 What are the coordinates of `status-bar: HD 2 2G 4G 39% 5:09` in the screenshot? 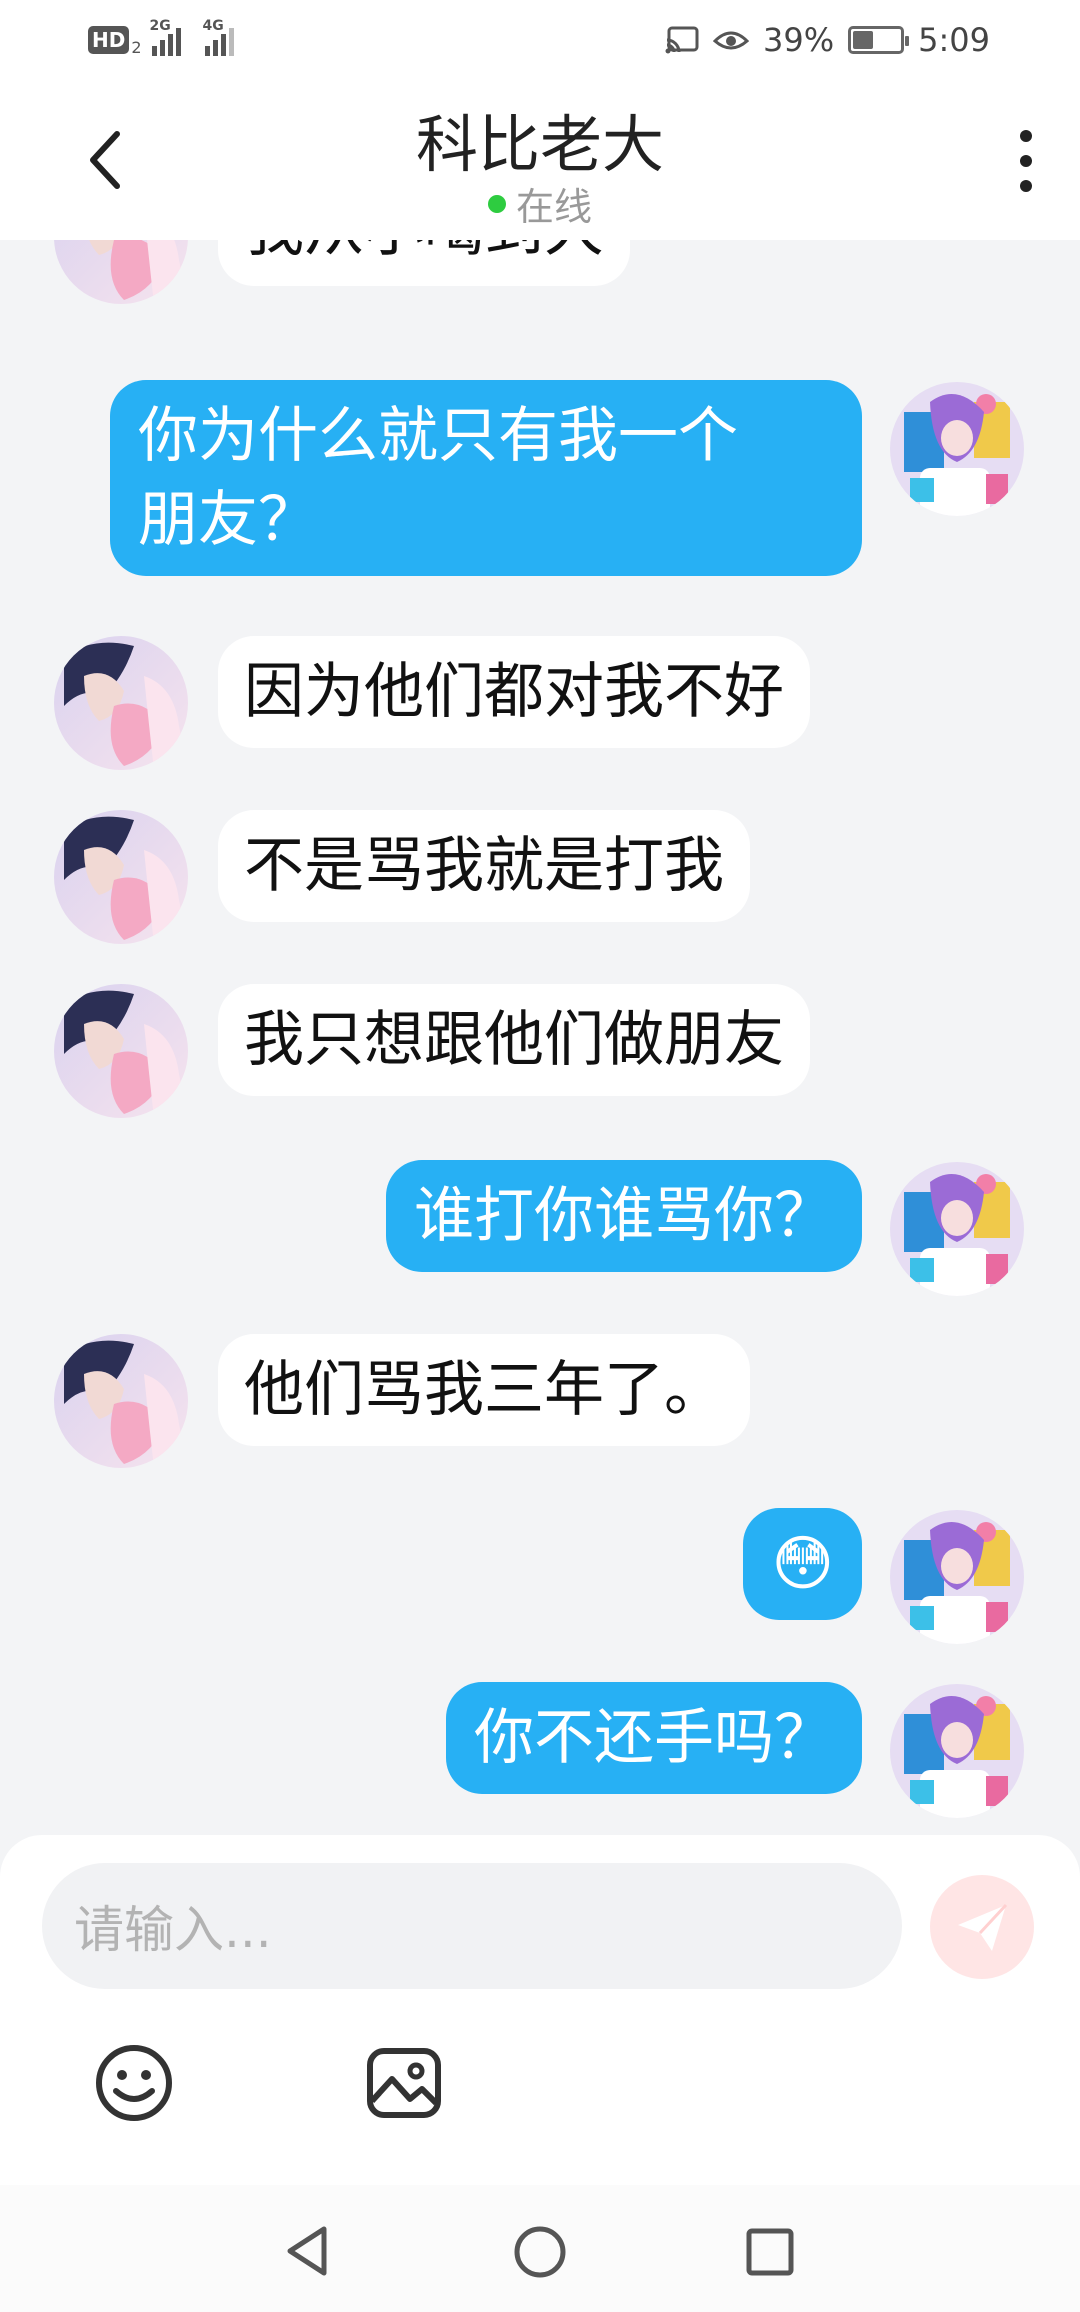 It's located at (540, 40).